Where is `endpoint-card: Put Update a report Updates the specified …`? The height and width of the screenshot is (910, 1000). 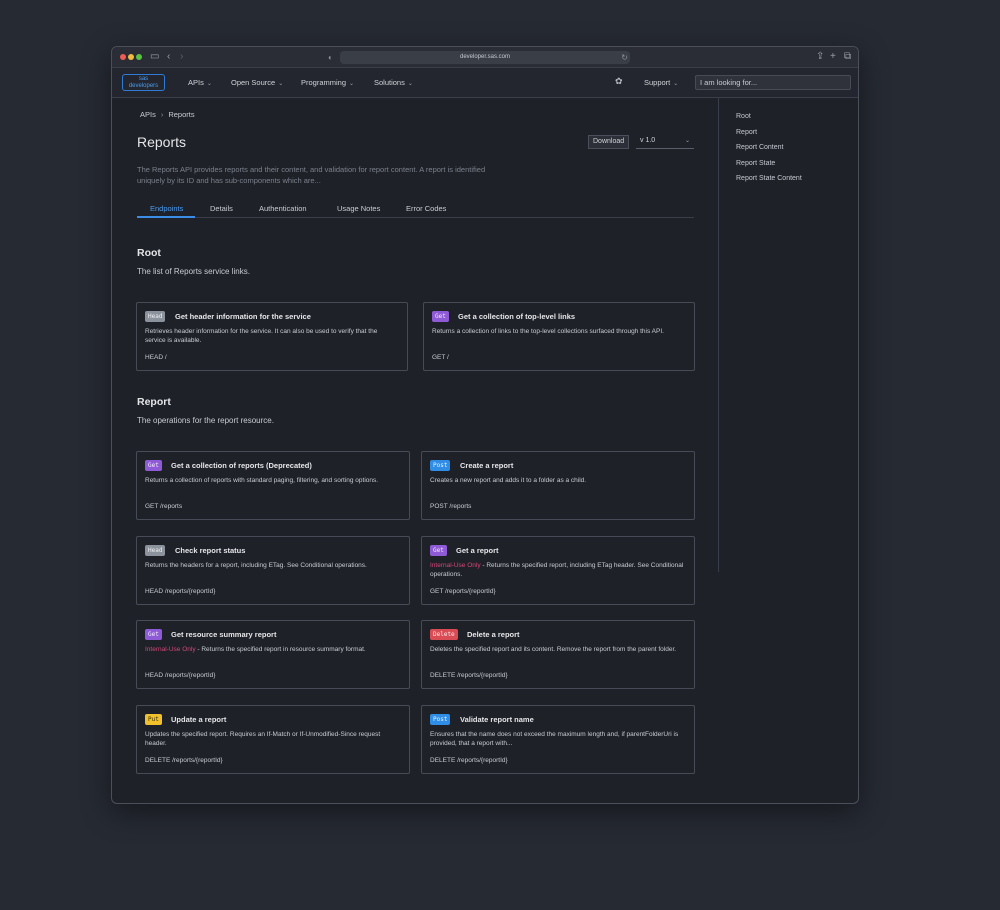 endpoint-card: Put Update a report Updates the specified … is located at coordinates (273, 739).